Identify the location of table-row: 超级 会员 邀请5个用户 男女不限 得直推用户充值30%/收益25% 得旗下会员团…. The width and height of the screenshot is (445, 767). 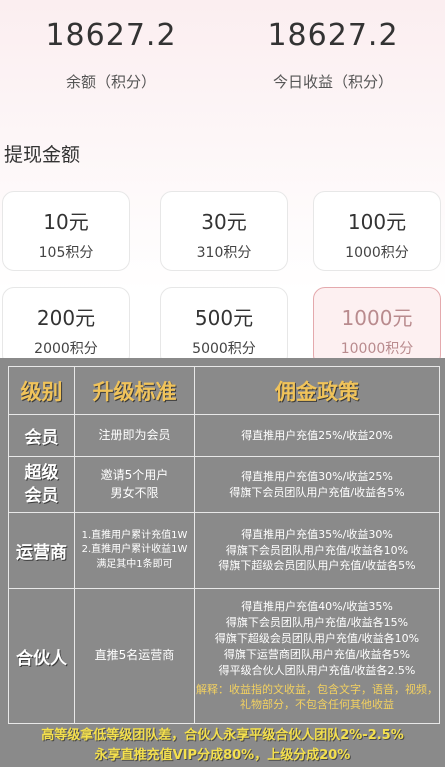
(224, 484).